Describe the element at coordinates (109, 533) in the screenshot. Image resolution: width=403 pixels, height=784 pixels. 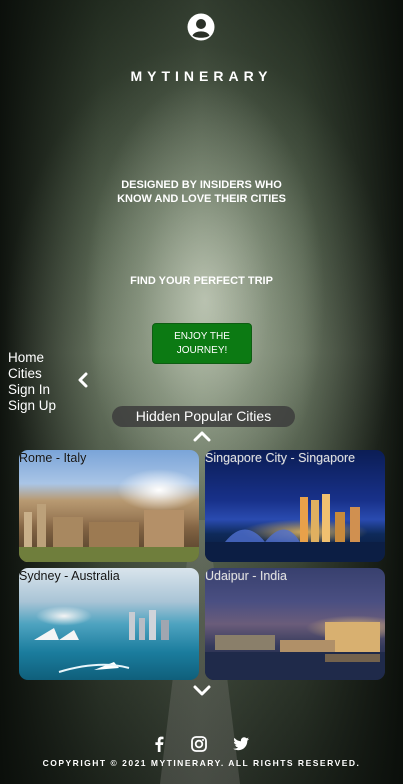
I see `rome-ruins-image` at that location.